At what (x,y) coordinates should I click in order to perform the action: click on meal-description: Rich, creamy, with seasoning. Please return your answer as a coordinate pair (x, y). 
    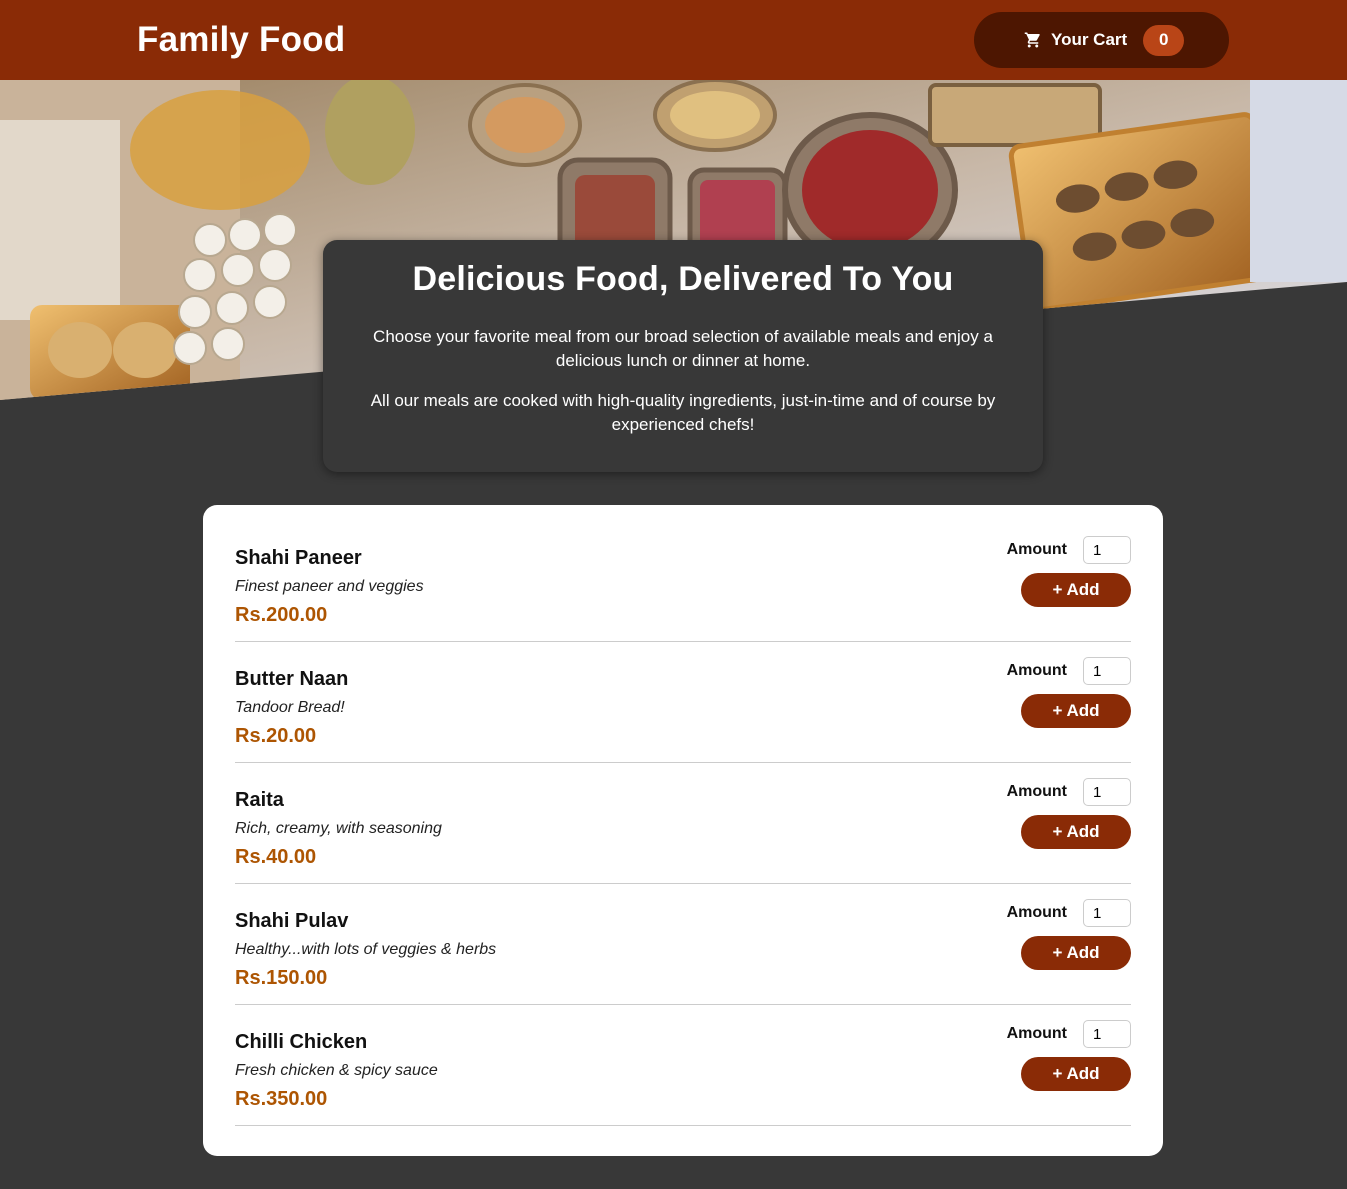
    Looking at the image, I should click on (338, 828).